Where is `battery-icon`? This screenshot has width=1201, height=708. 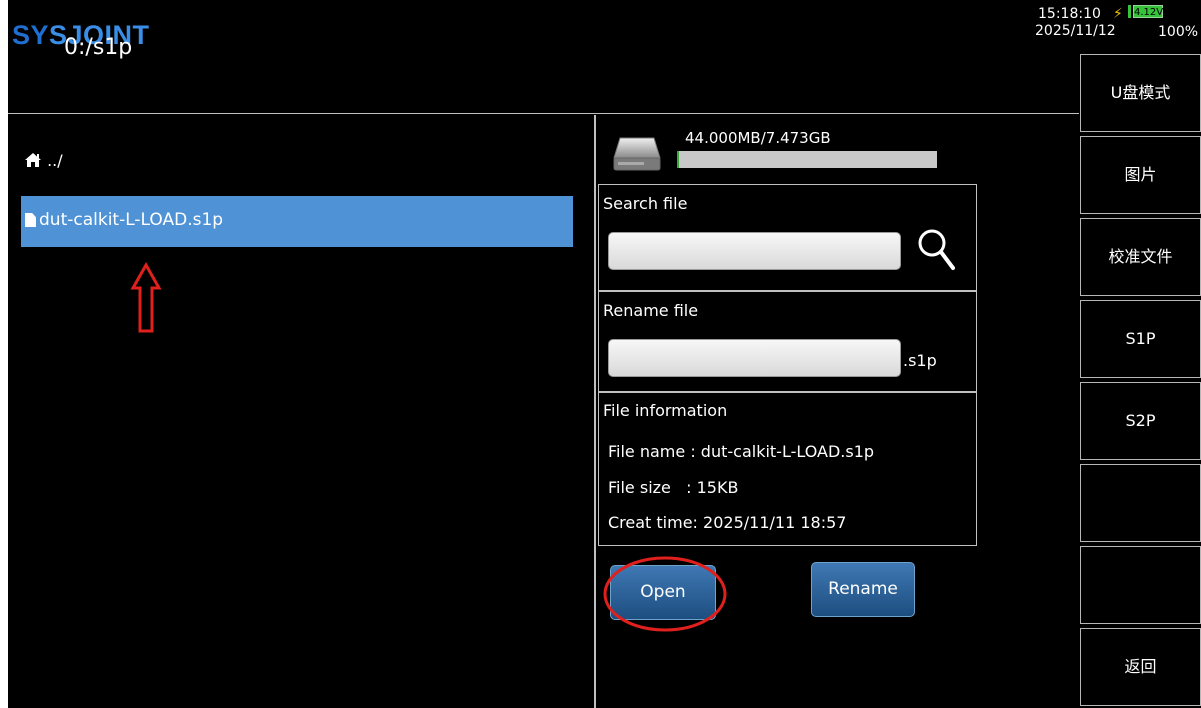
battery-icon is located at coordinates (1129, 11).